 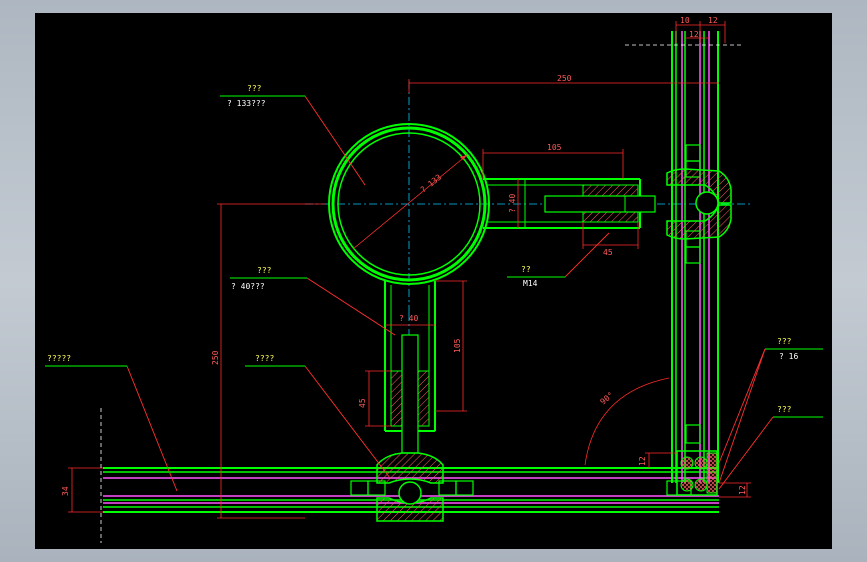 I want to click on label-right-top: ??? ? 16, so click(x=794, y=349).